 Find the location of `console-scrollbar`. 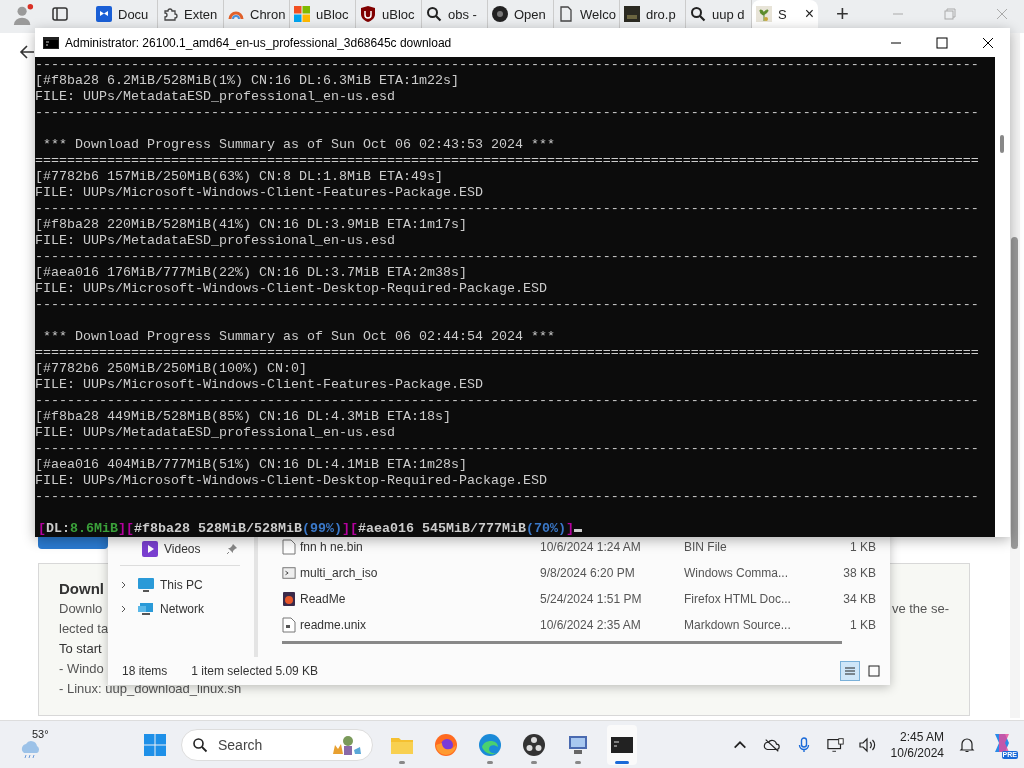

console-scrollbar is located at coordinates (1002, 297).